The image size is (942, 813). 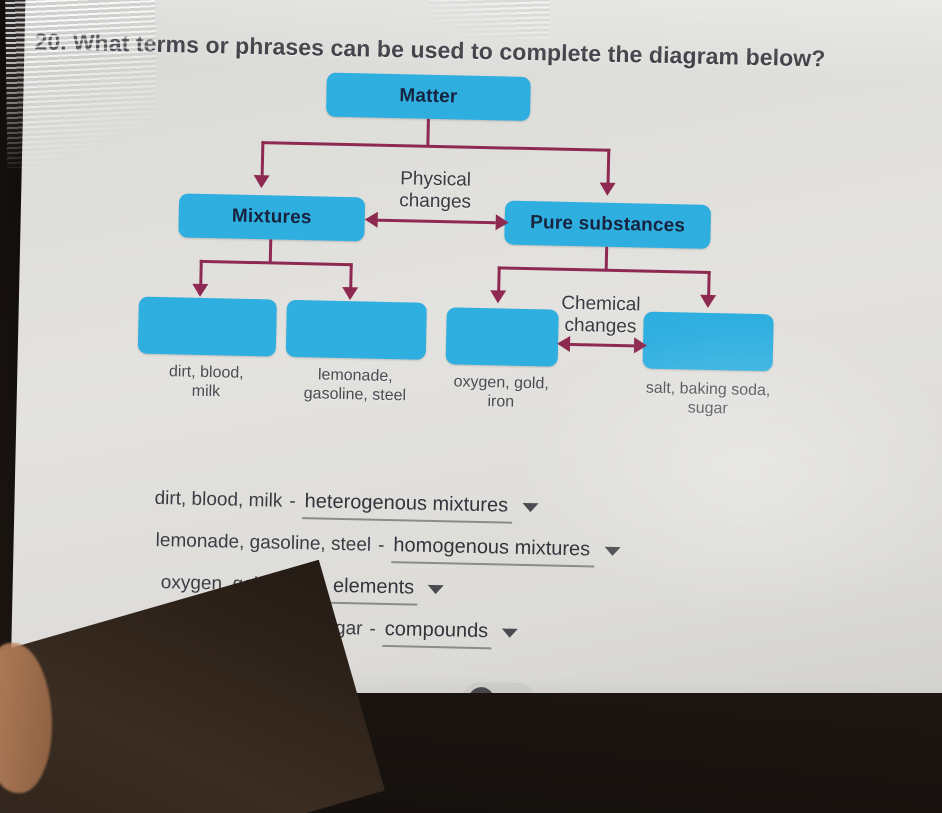 I want to click on arrowhead-physical-right, so click(x=502, y=222).